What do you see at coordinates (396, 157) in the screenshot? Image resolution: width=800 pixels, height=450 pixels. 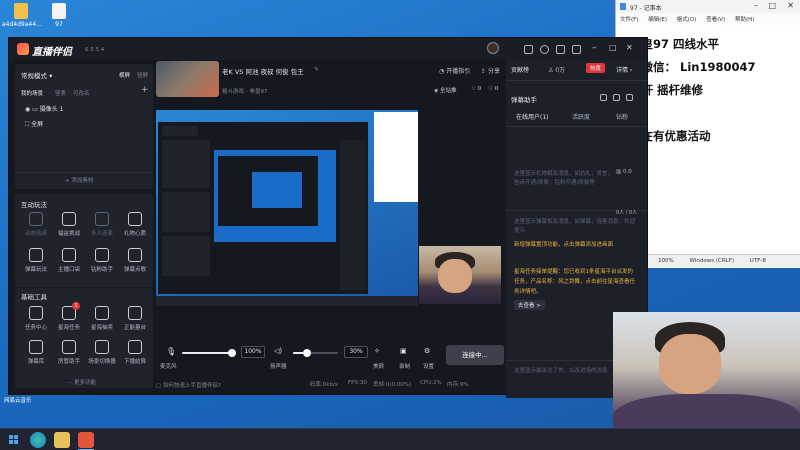 I see `preview-notepad` at bounding box center [396, 157].